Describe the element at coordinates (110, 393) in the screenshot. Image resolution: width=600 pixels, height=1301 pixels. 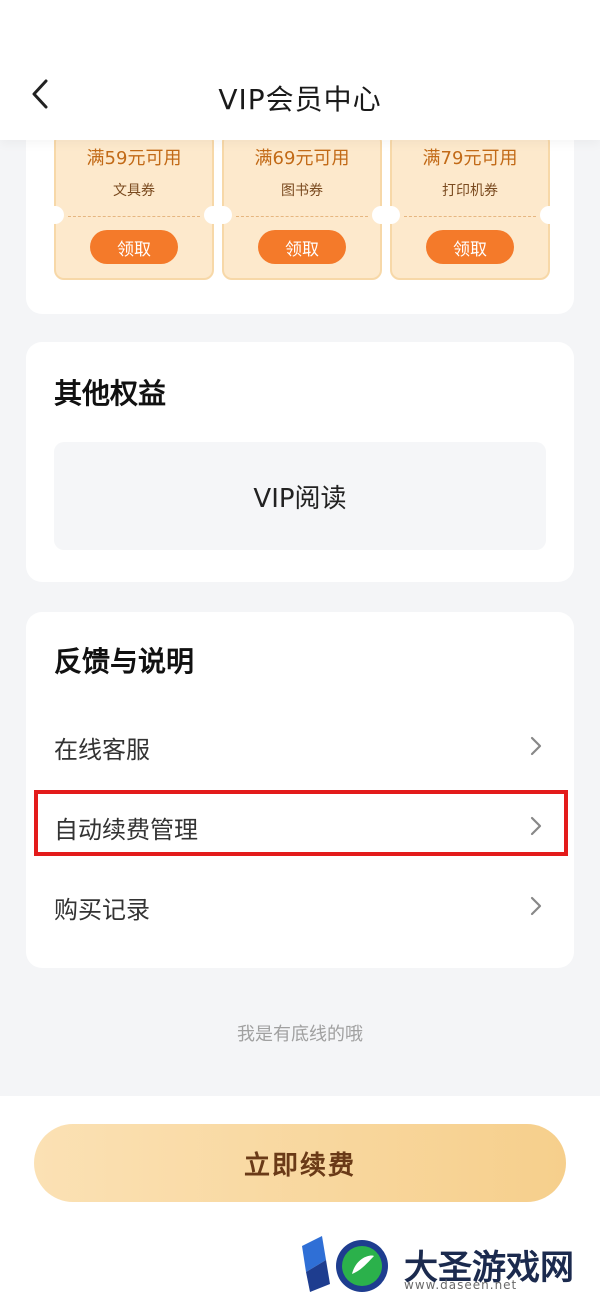
I see `section-title: 其他权益` at that location.